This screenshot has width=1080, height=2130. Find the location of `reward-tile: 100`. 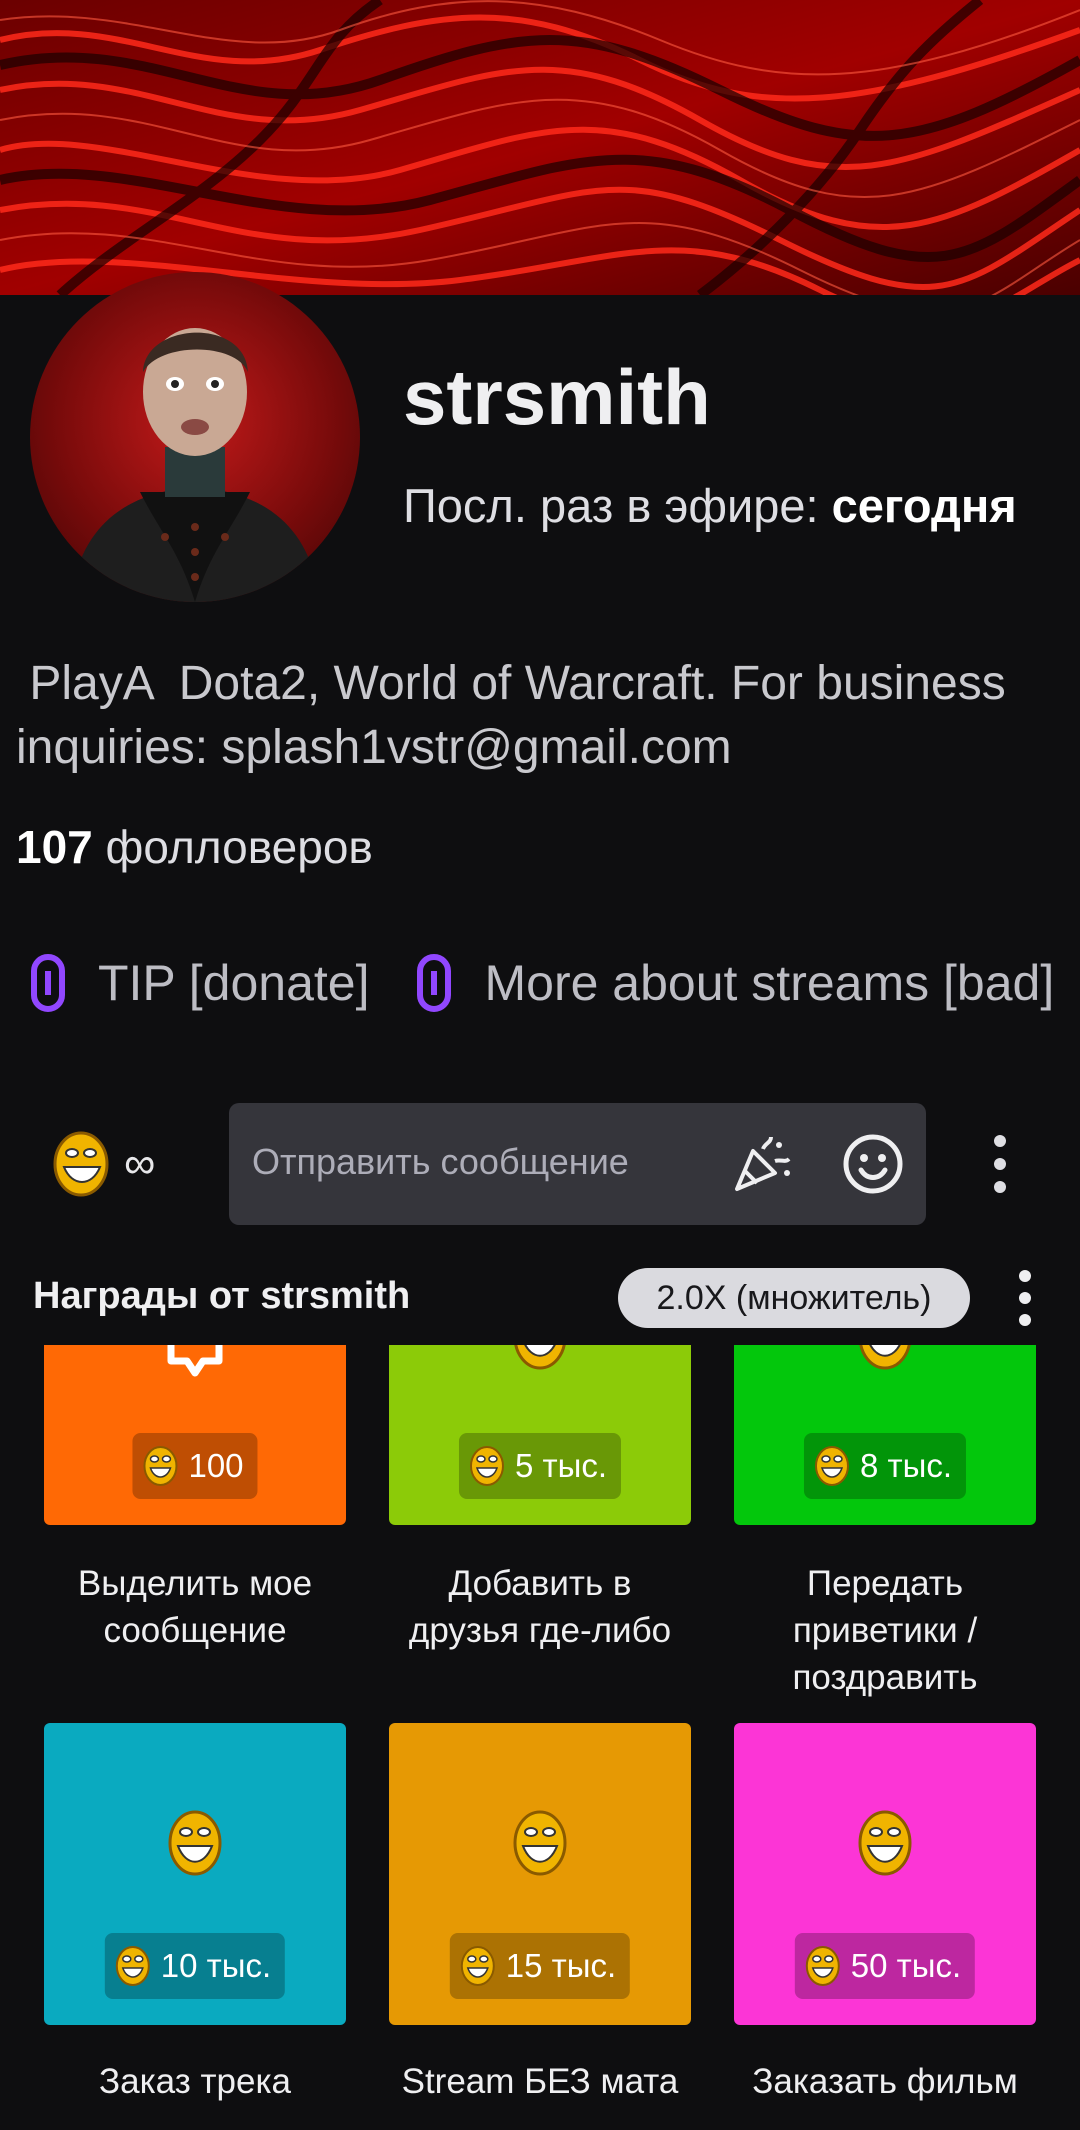

reward-tile: 100 is located at coordinates (195, 1435).